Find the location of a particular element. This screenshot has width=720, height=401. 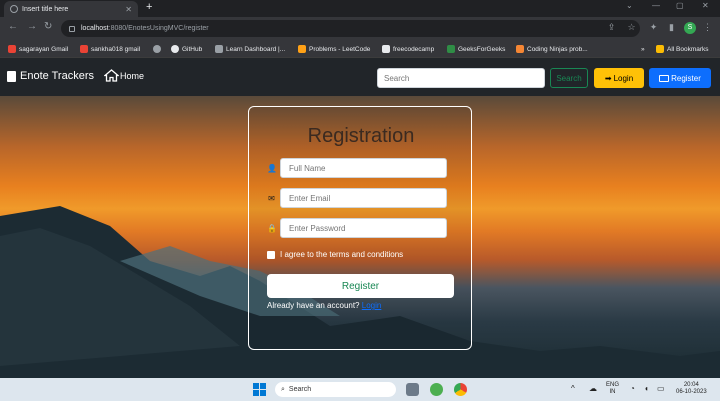

taskbar: ⌕ Search ^ ☁ ENG IN ◔ ◖ ▭ 20:04 06-10-2023 is located at coordinates (360, 389).